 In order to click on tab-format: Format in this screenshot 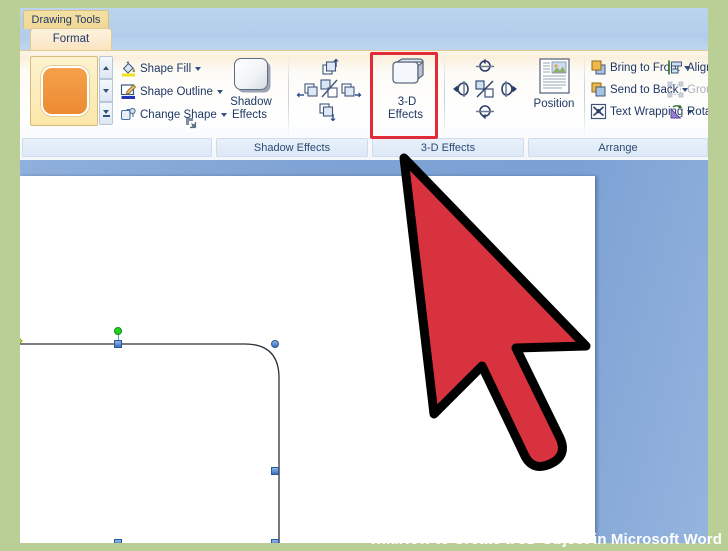, I will do `click(71, 39)`.